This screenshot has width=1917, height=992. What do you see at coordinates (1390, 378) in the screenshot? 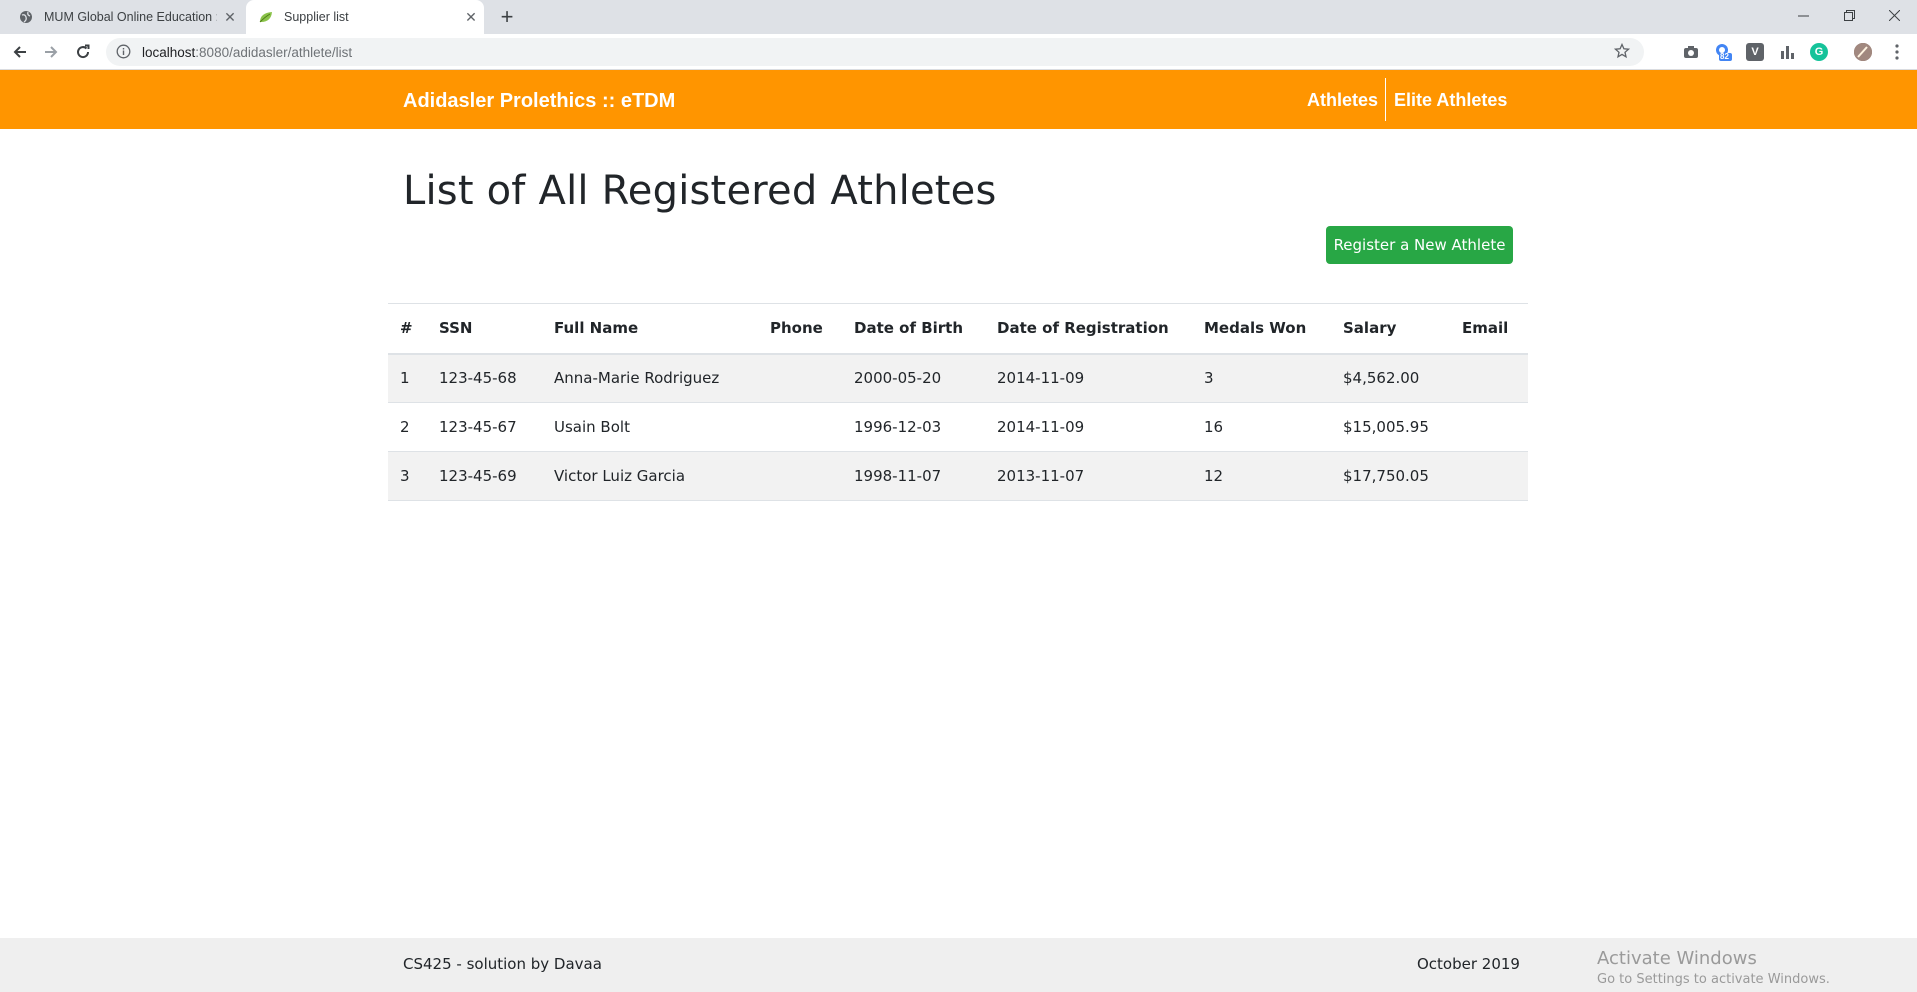
I see `table-cell: $4,562.00` at bounding box center [1390, 378].